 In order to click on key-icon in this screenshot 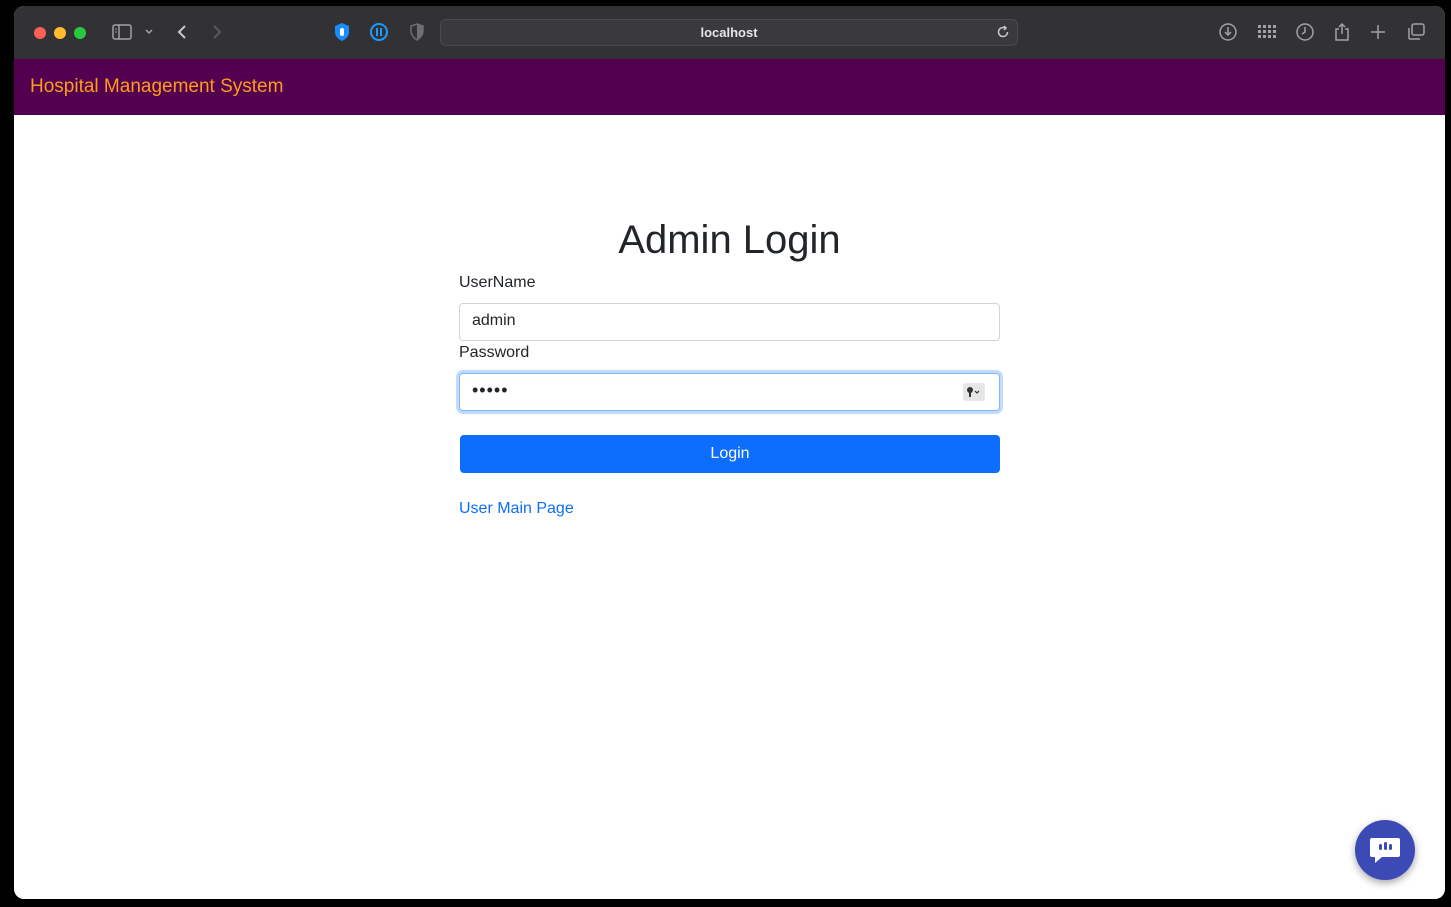, I will do `click(974, 392)`.